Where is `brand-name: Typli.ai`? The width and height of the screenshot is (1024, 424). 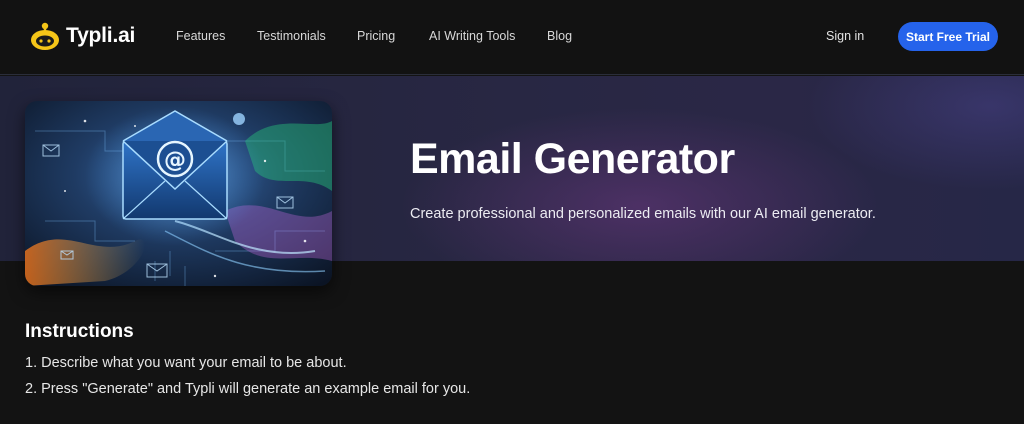 brand-name: Typli.ai is located at coordinates (101, 35).